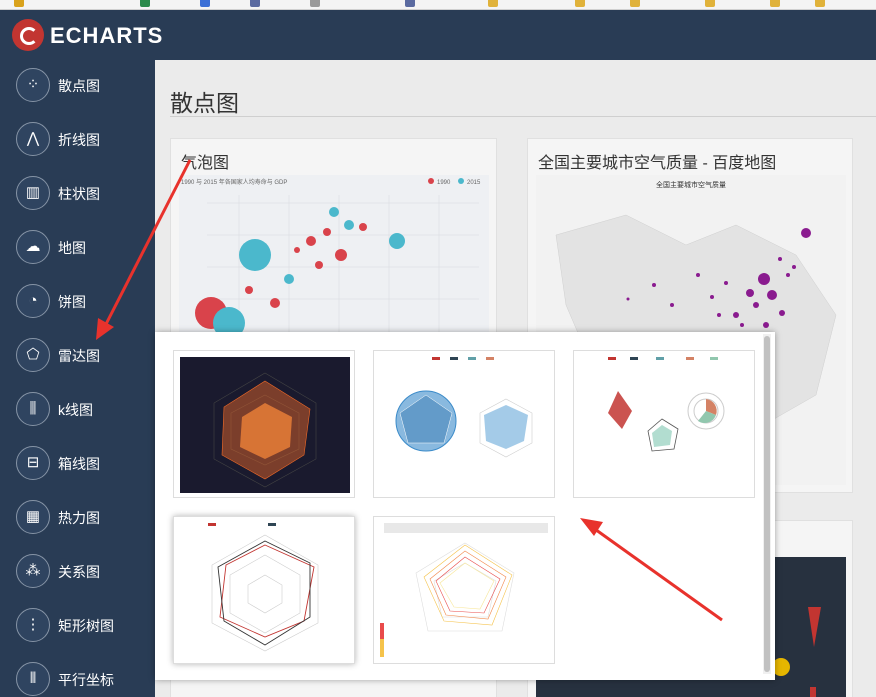 The width and height of the screenshot is (876, 697). I want to click on bar-chart-icon: ▥, so click(33, 193).